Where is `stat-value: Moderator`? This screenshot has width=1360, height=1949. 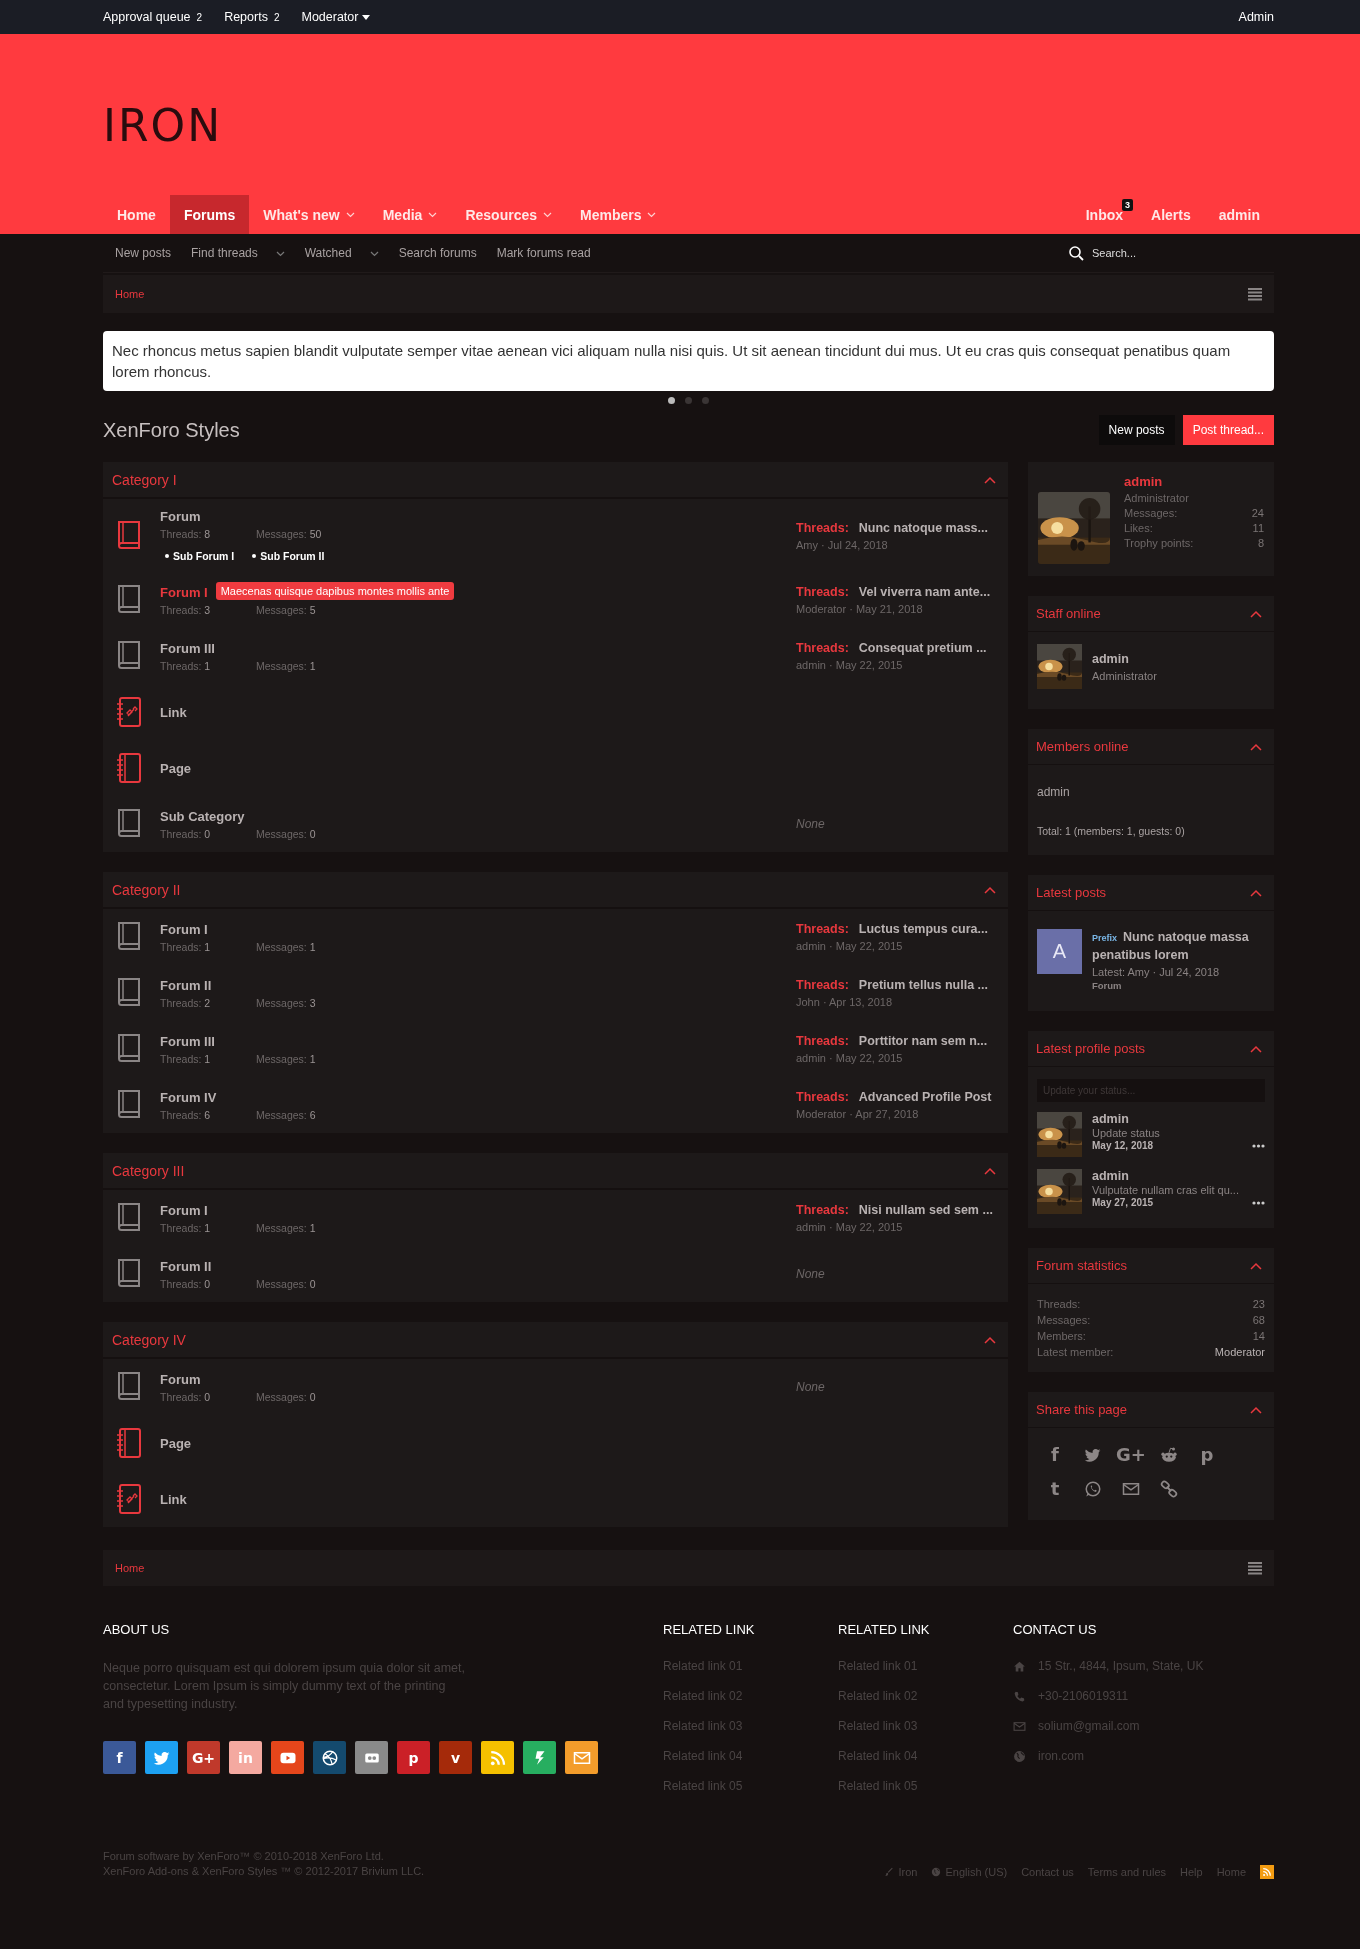
stat-value: Moderator is located at coordinates (1239, 1352).